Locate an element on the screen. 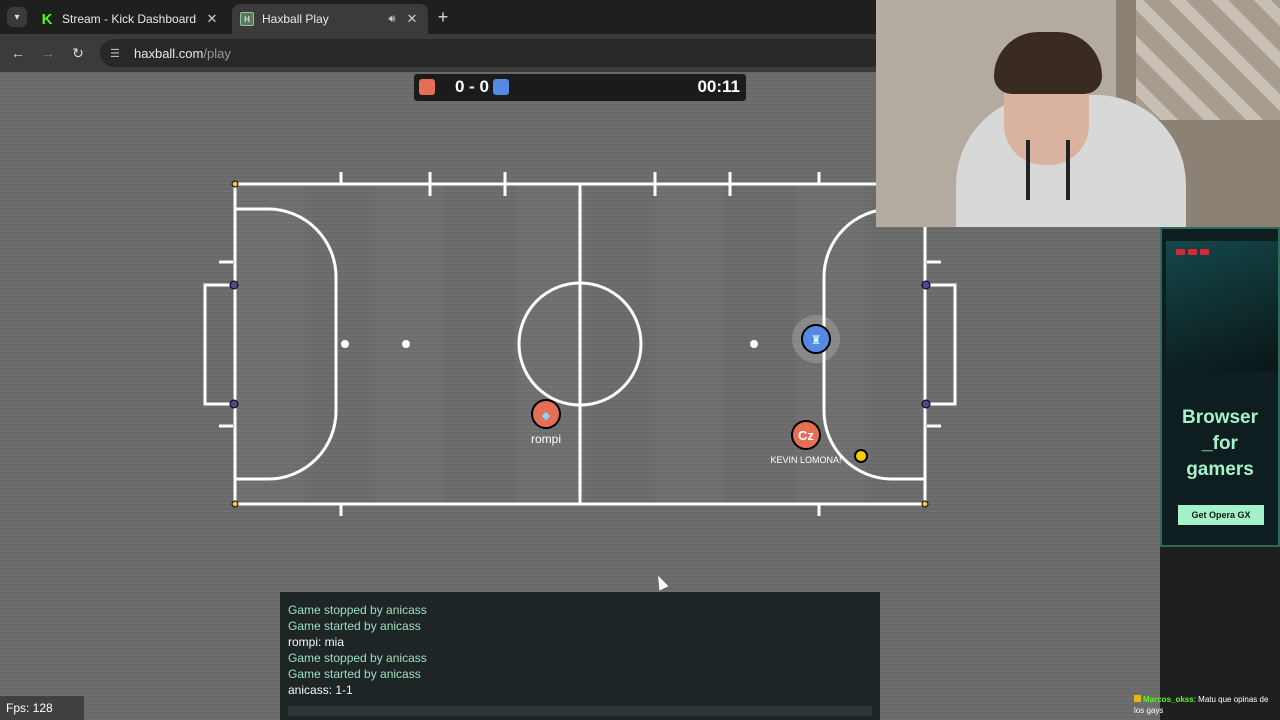 Image resolution: width=1280 pixels, height=720 pixels. ad-headline: Browser _for gamers is located at coordinates (1220, 444).